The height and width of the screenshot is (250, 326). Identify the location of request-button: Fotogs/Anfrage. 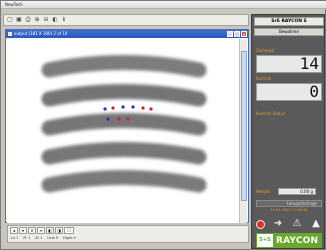
(289, 203).